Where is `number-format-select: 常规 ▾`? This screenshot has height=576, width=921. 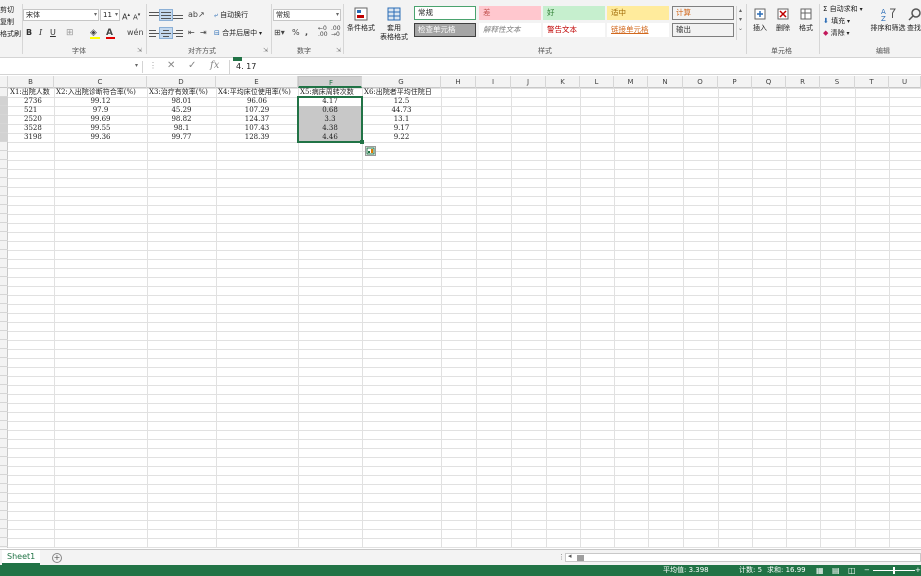
number-format-select: 常规 ▾ is located at coordinates (307, 15).